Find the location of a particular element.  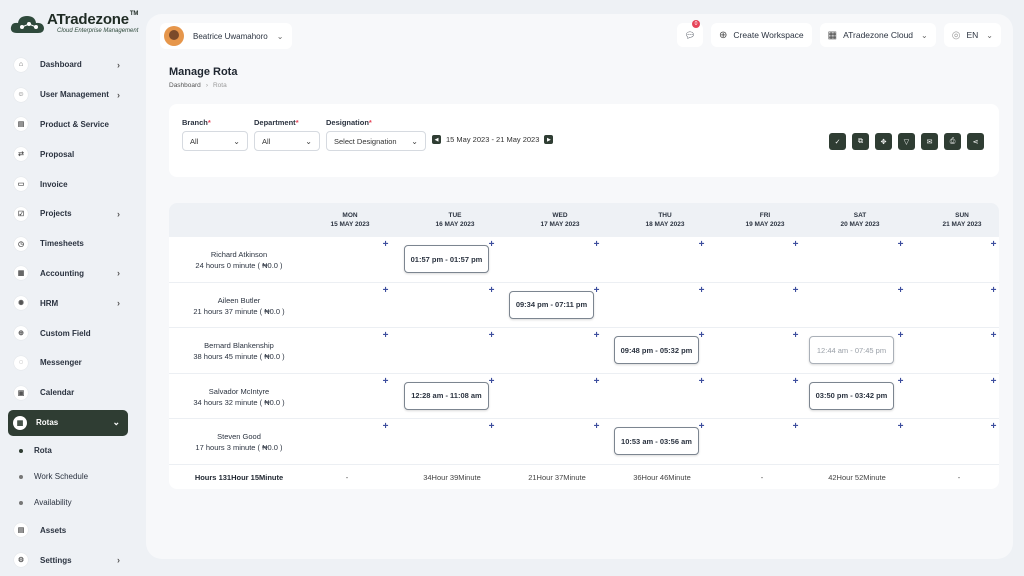

sidebar-item-messenger: ◌ Messenger is located at coordinates (72, 363).